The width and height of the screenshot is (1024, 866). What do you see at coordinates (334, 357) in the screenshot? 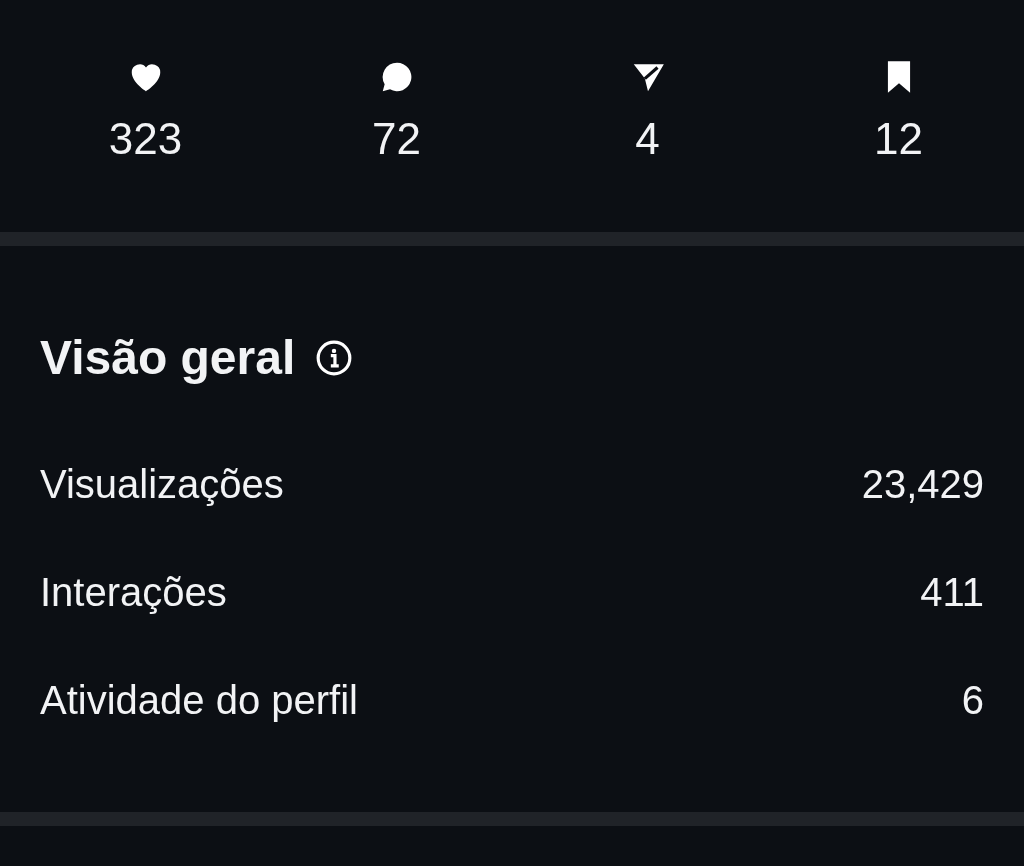
I see `info-icon` at bounding box center [334, 357].